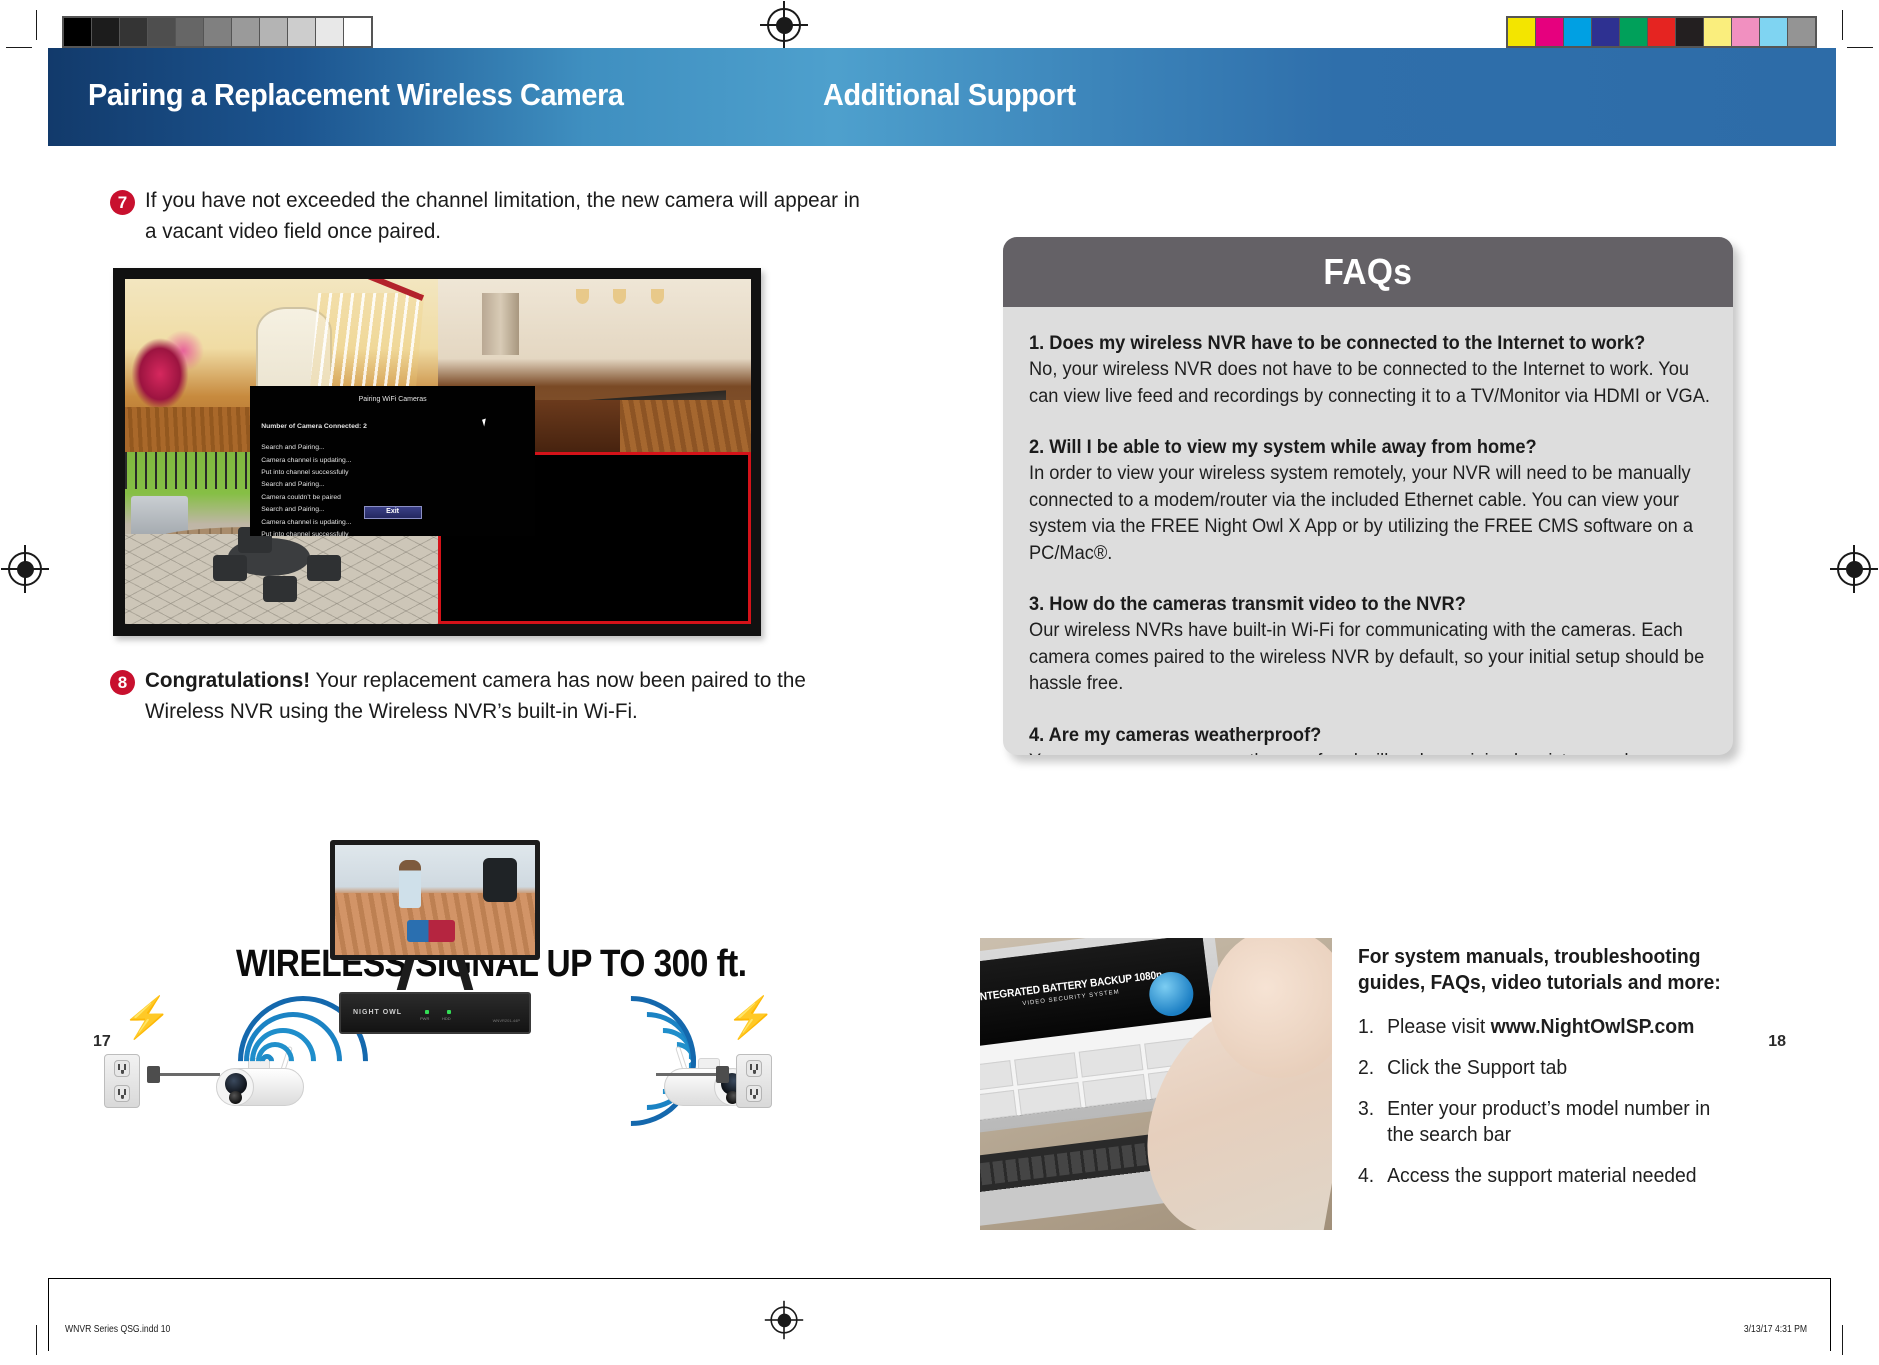  Describe the element at coordinates (1477, 1068) in the screenshot. I see `support-step-text: Click the Support tab` at that location.